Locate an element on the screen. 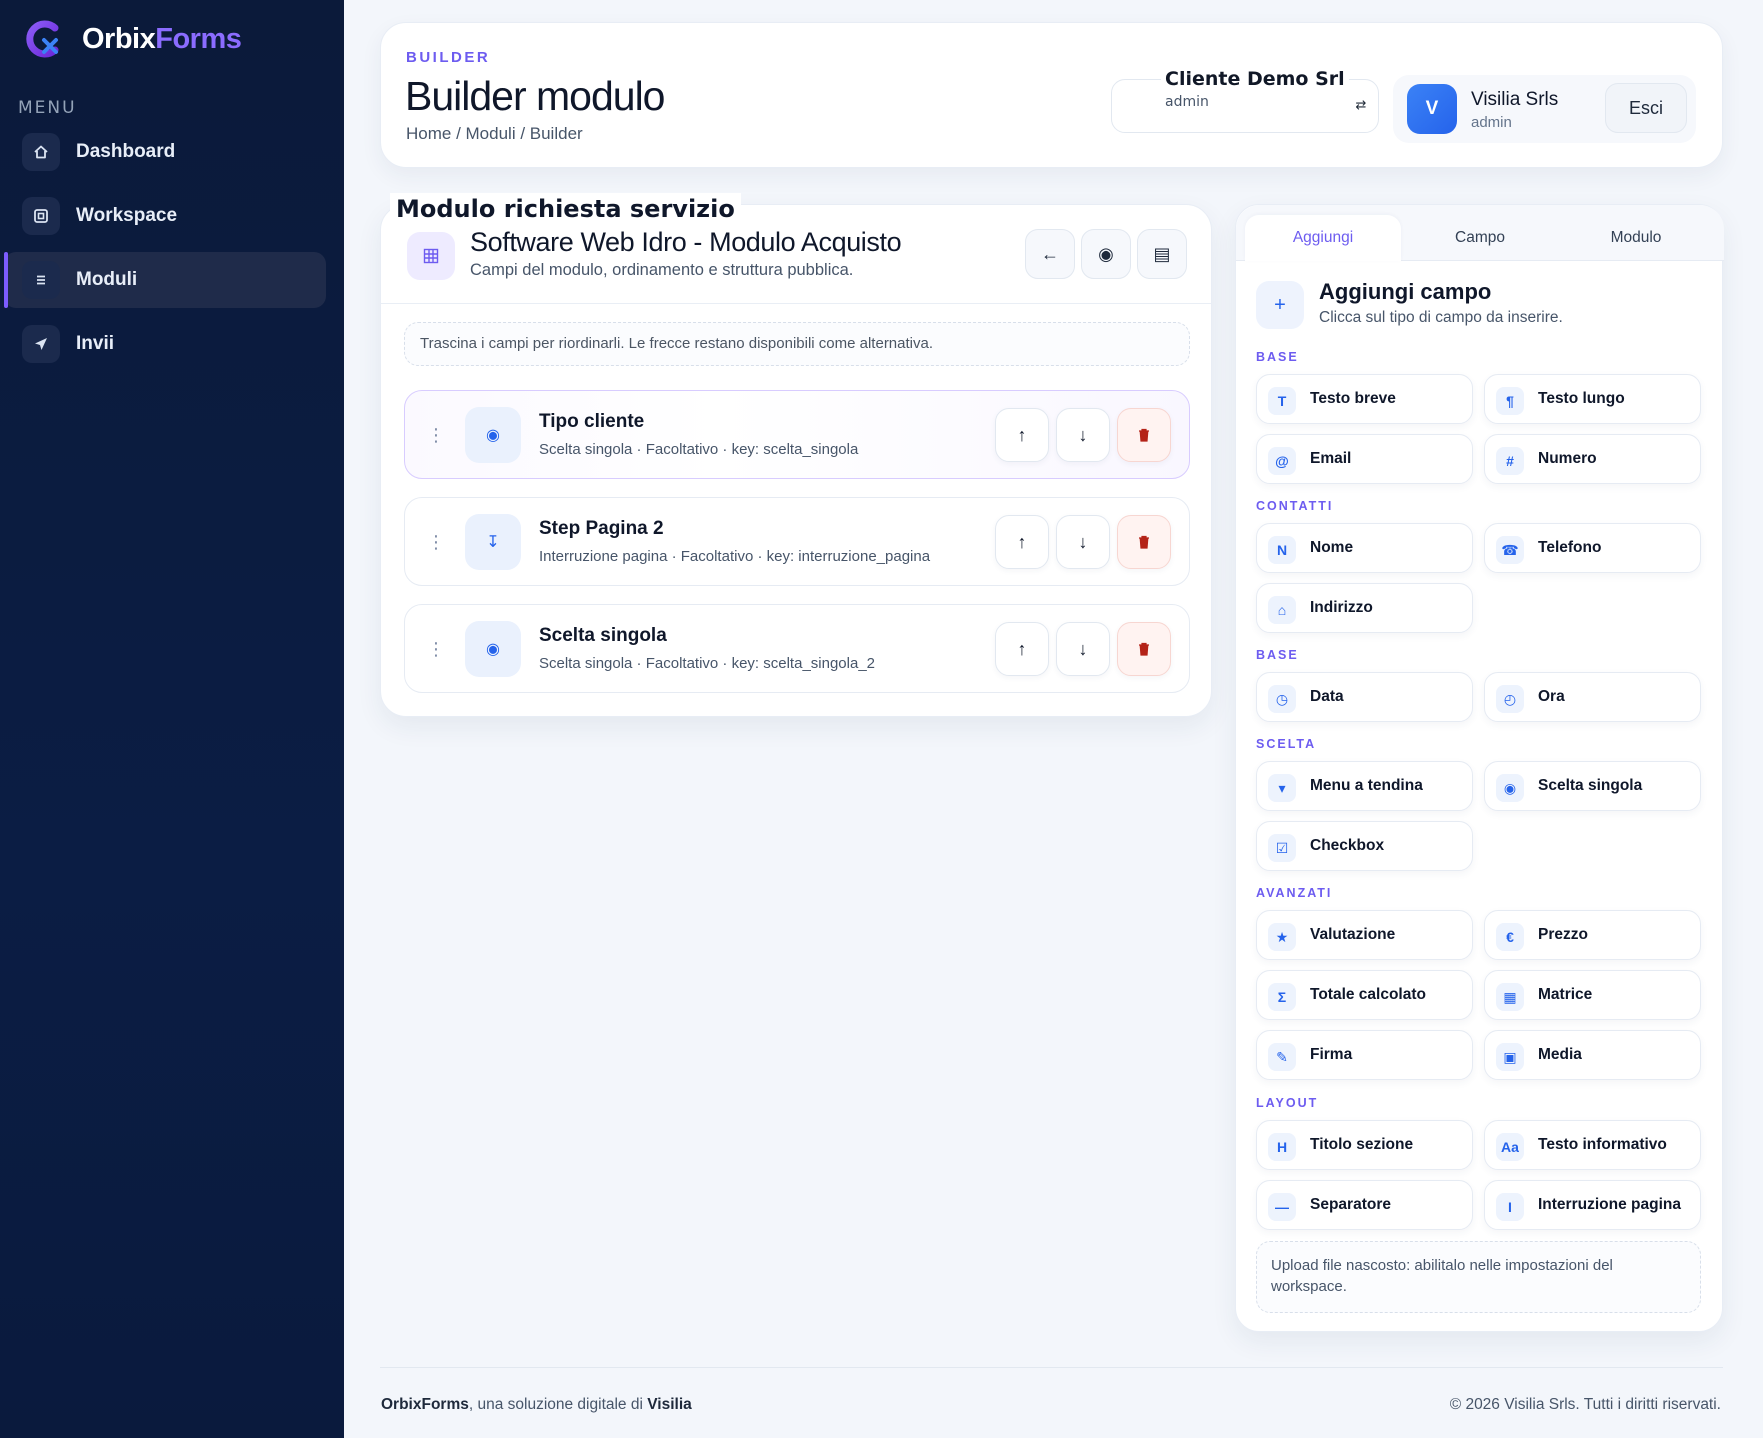 Image resolution: width=1763 pixels, height=1438 pixels. add-ora-button: ◴ Ora is located at coordinates (1592, 697).